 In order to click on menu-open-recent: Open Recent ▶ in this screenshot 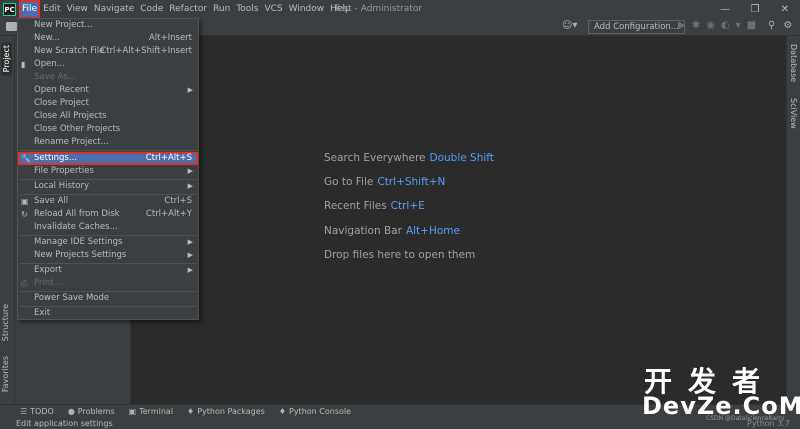, I will do `click(108, 90)`.